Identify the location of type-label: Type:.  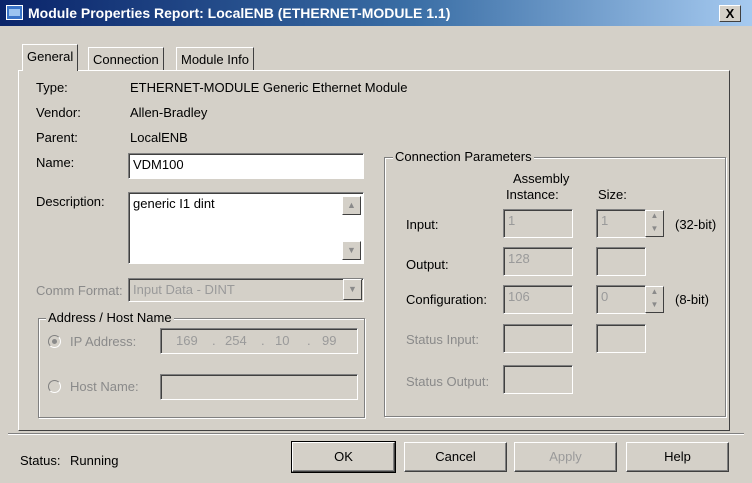
(52, 87).